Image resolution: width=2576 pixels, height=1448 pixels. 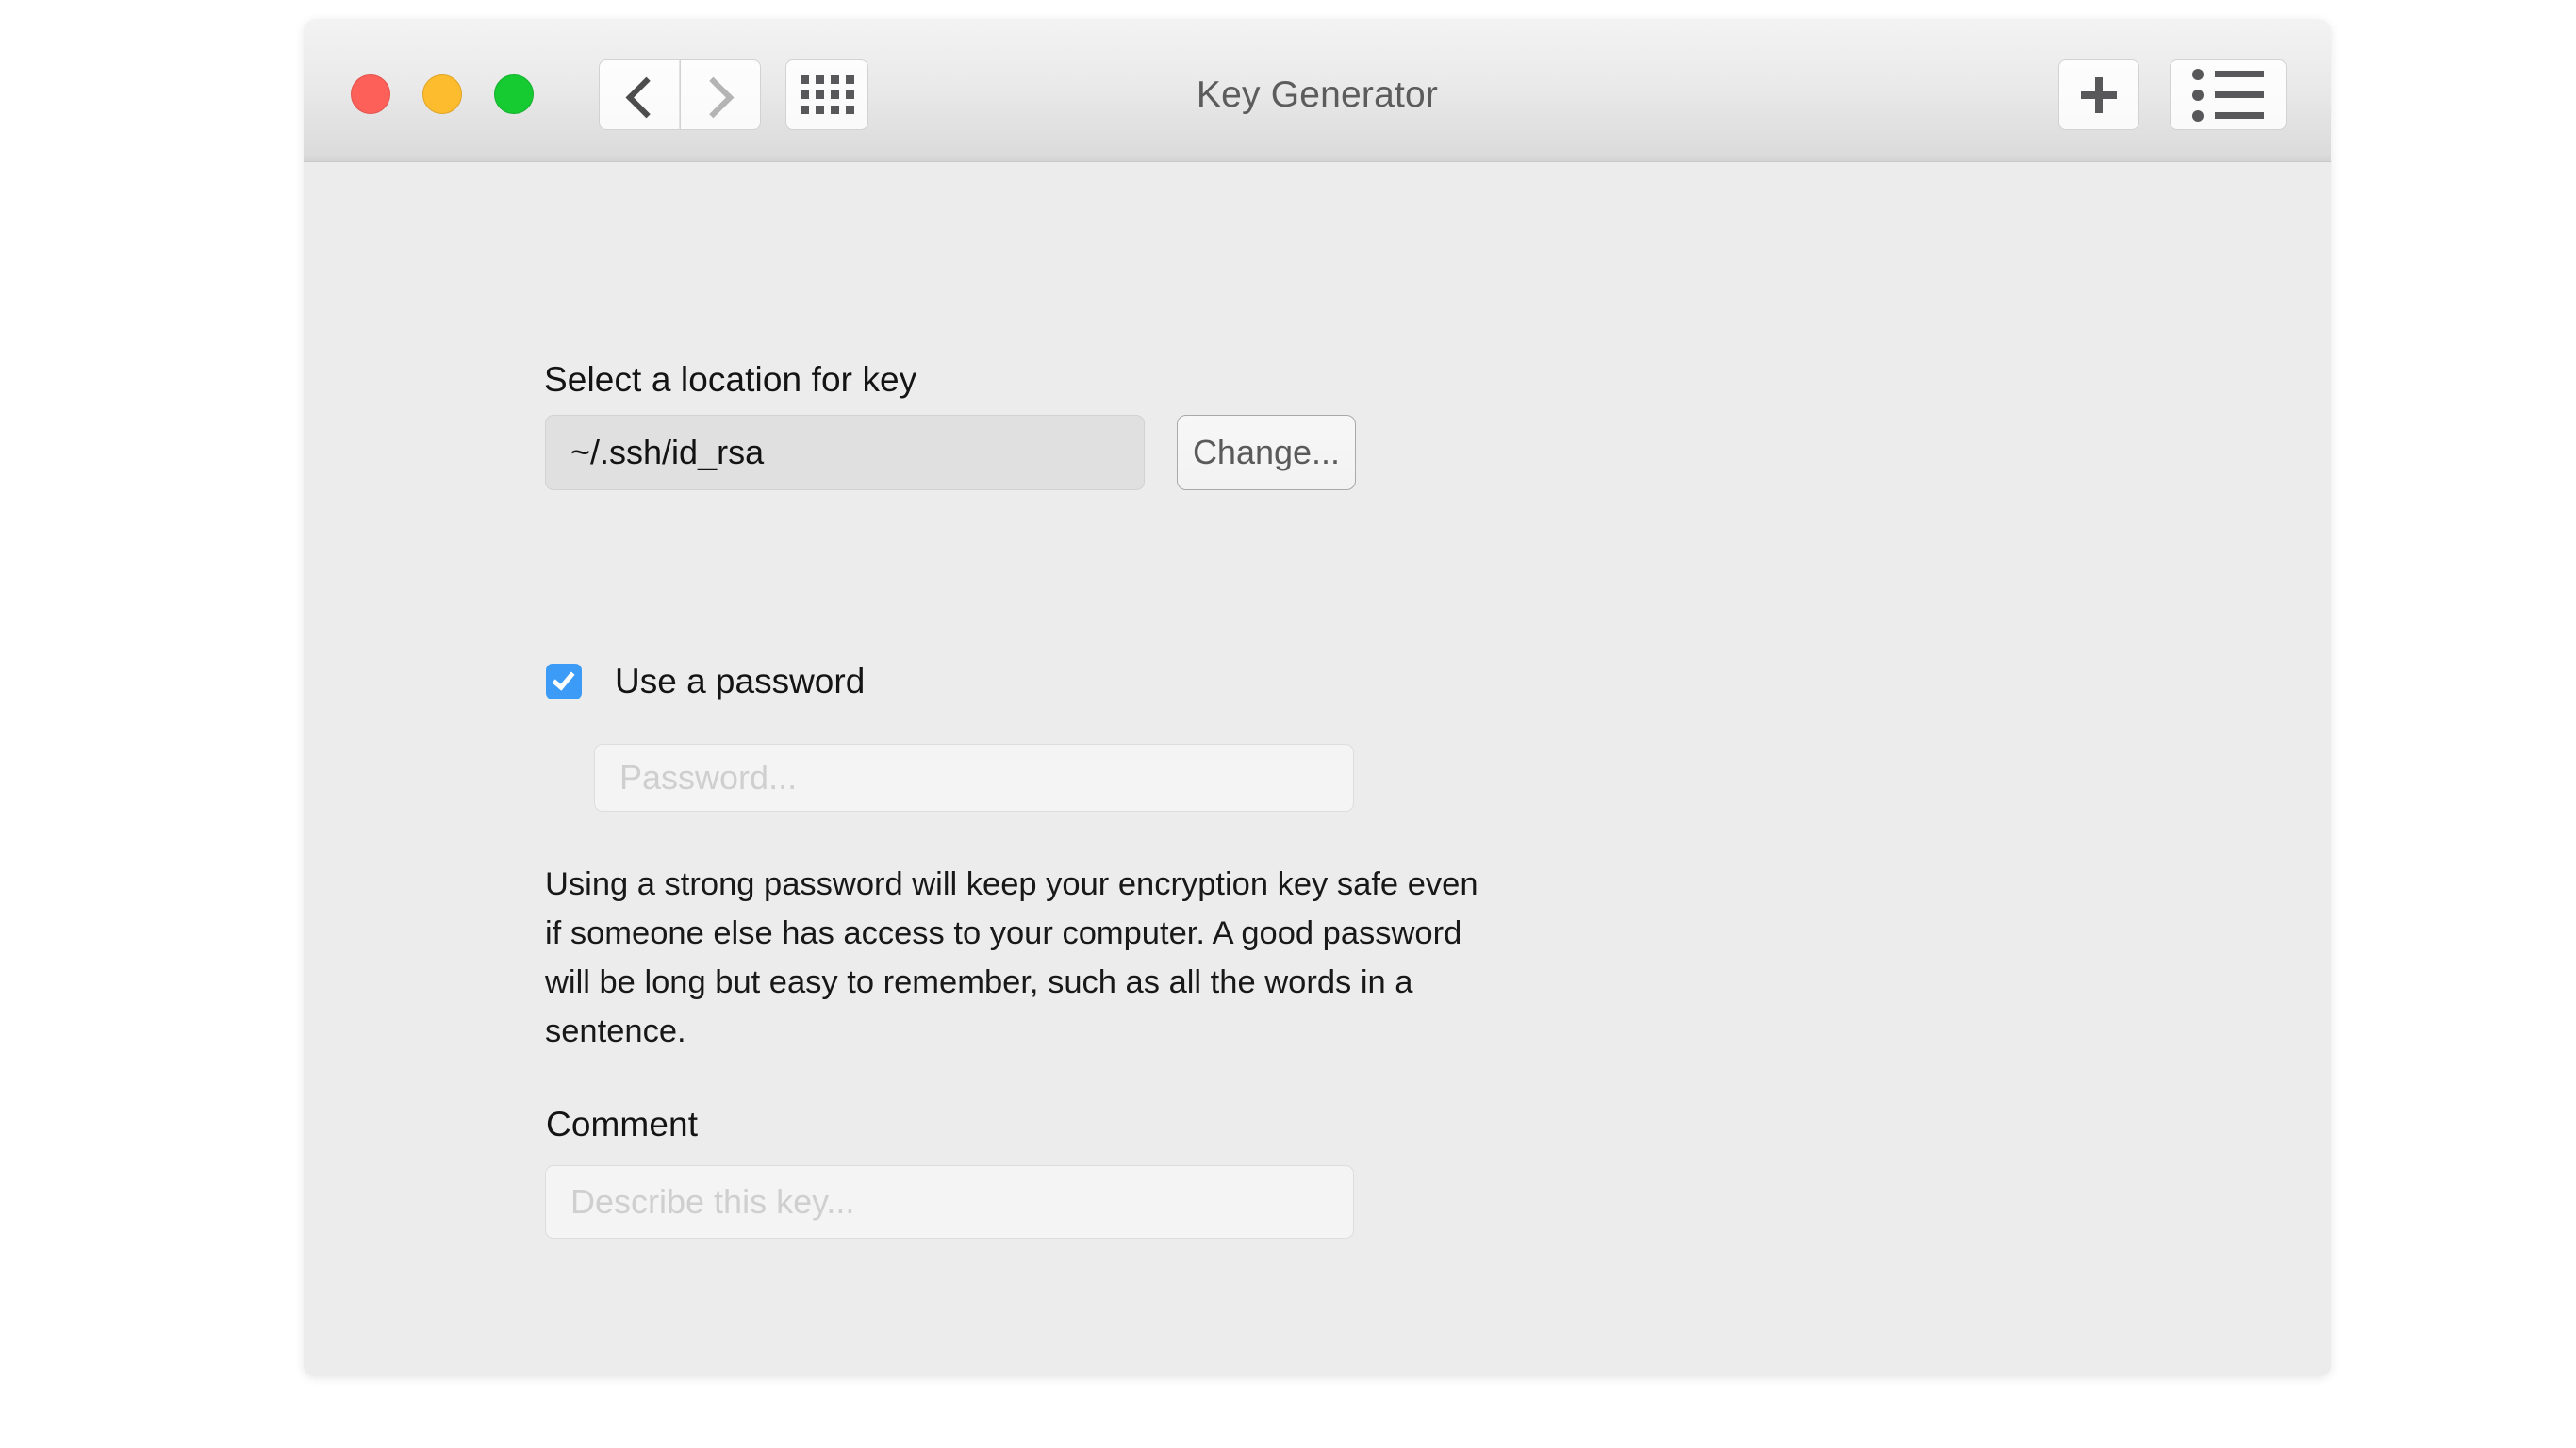 I want to click on checkmark-icon, so click(x=563, y=678).